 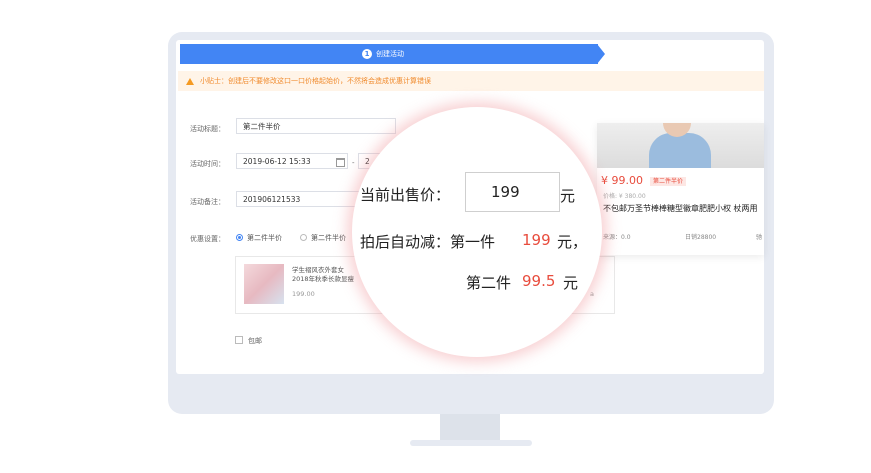 What do you see at coordinates (264, 284) in the screenshot?
I see `product-thumbnail` at bounding box center [264, 284].